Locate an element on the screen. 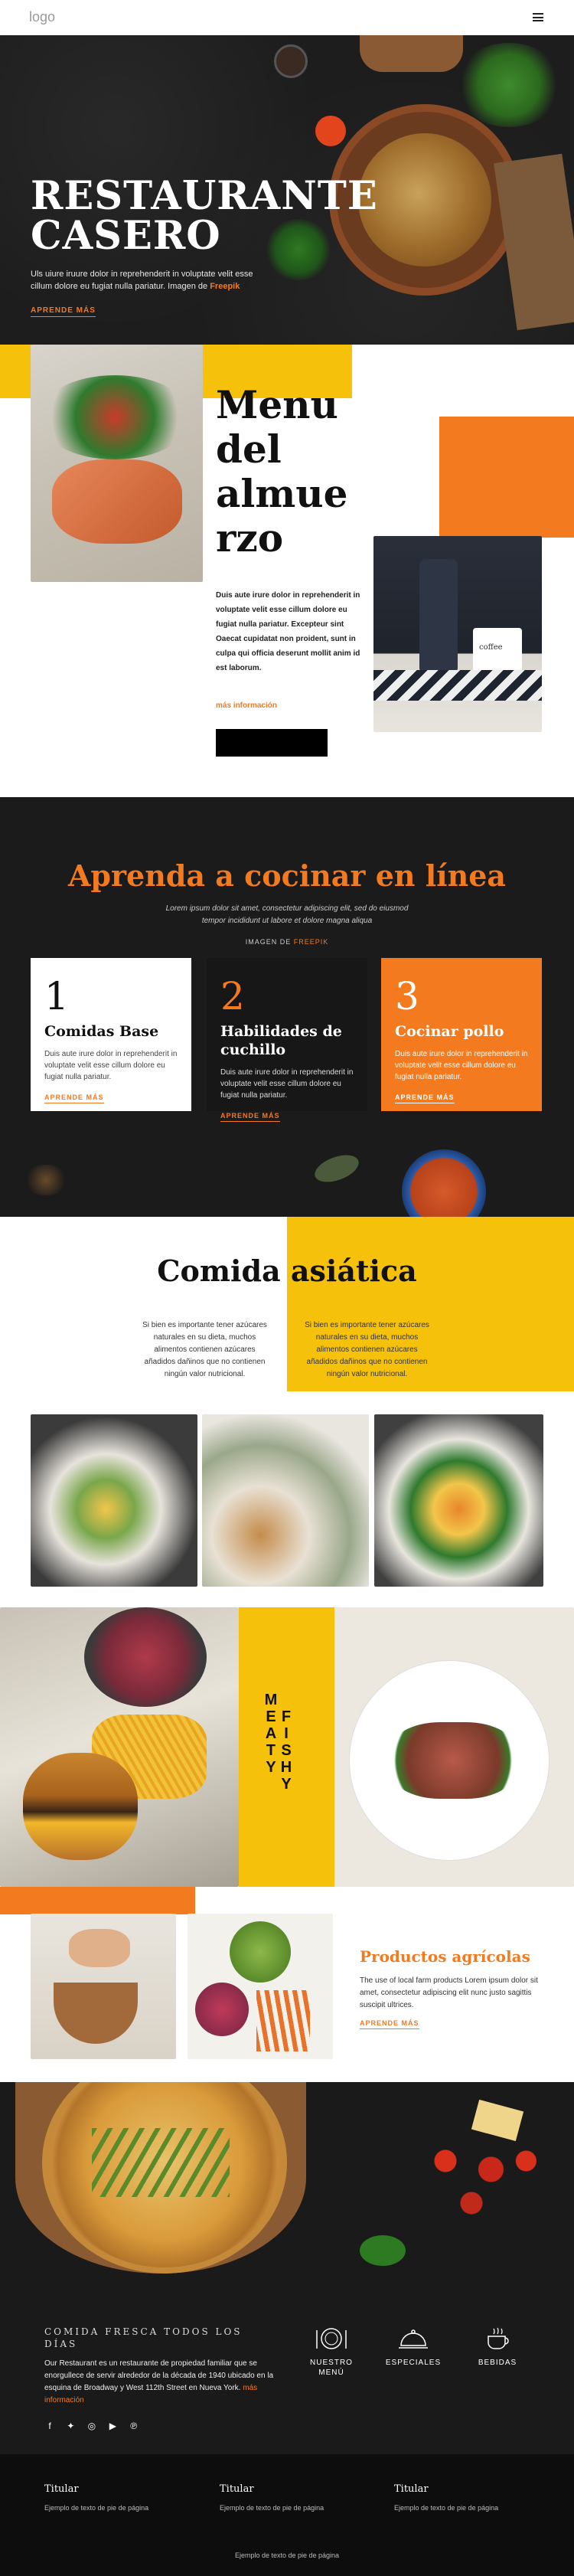 The width and height of the screenshot is (574, 2576). cloth-image is located at coordinates (534, 242).